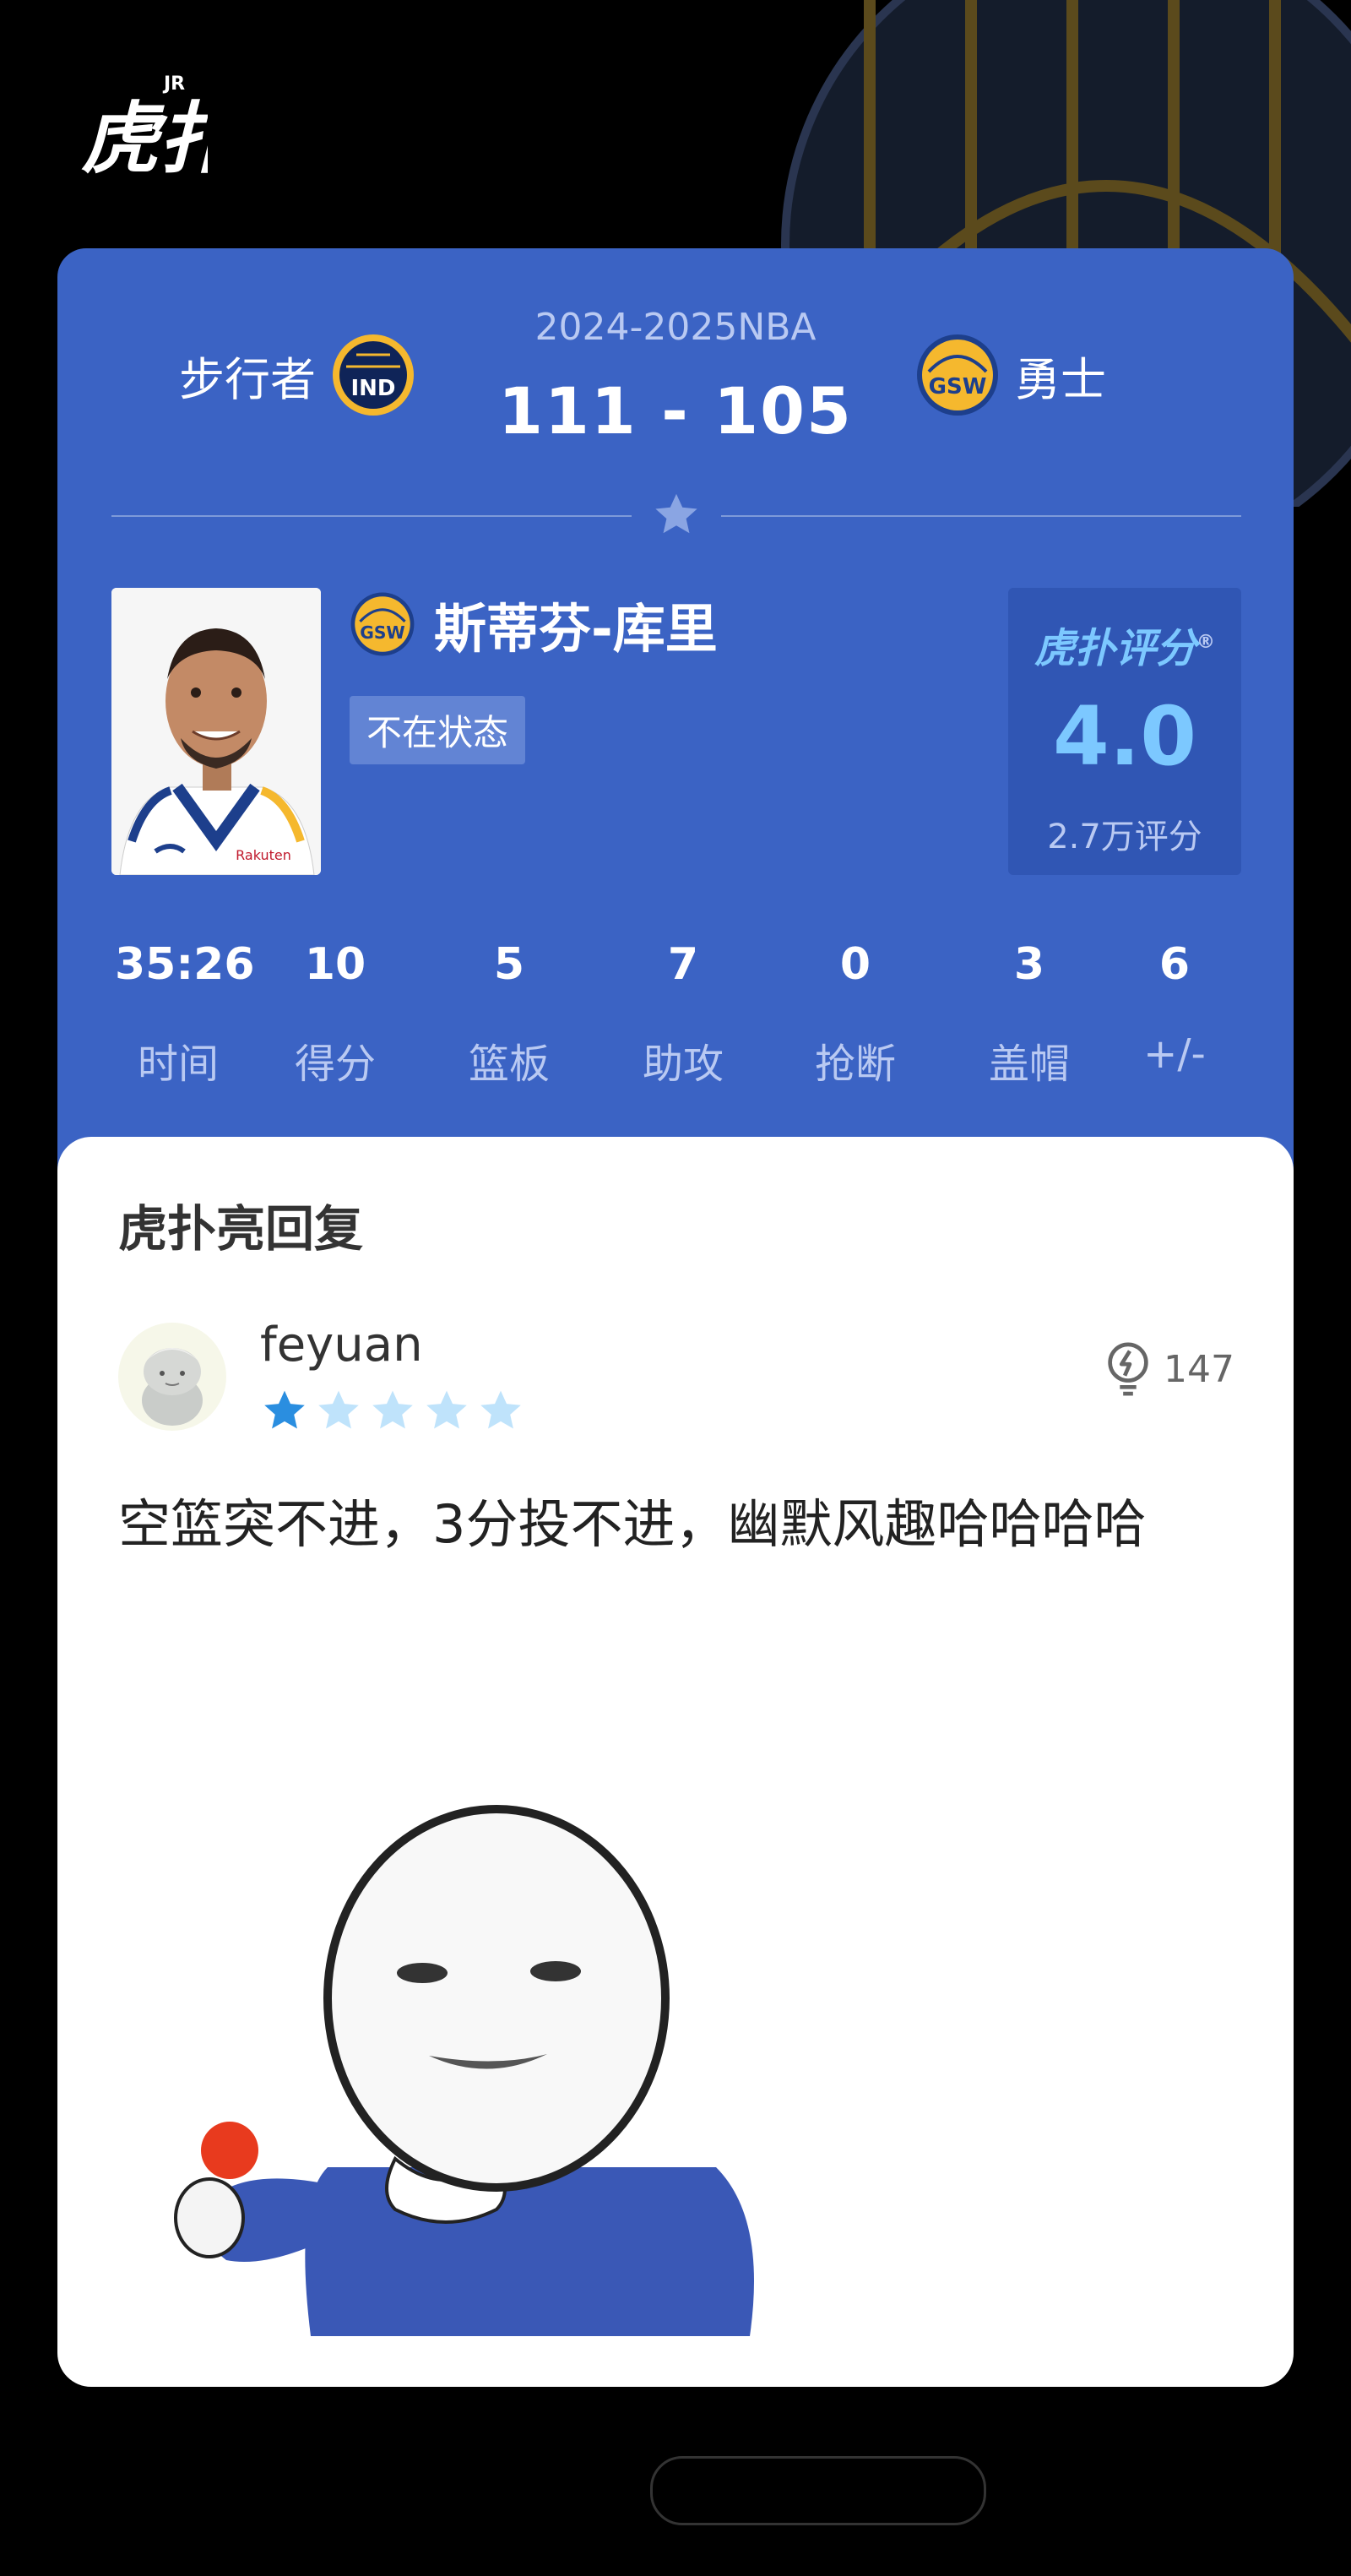 The image size is (1351, 2576). I want to click on hupu-logo: 虎扑 JR, so click(161, 127).